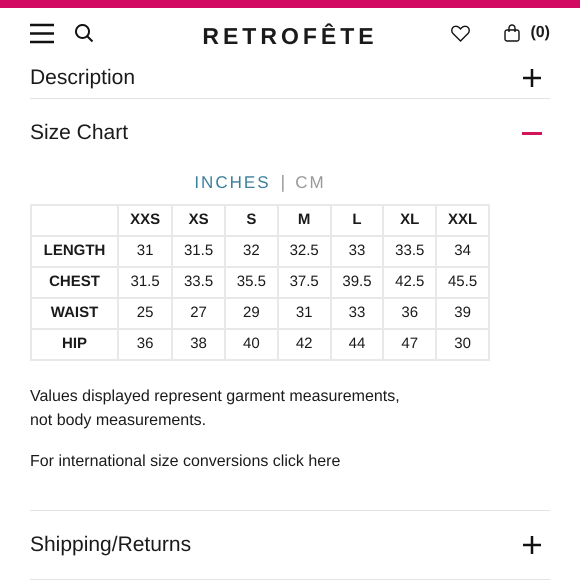 The image size is (580, 580). I want to click on column-header: XS, so click(198, 220).